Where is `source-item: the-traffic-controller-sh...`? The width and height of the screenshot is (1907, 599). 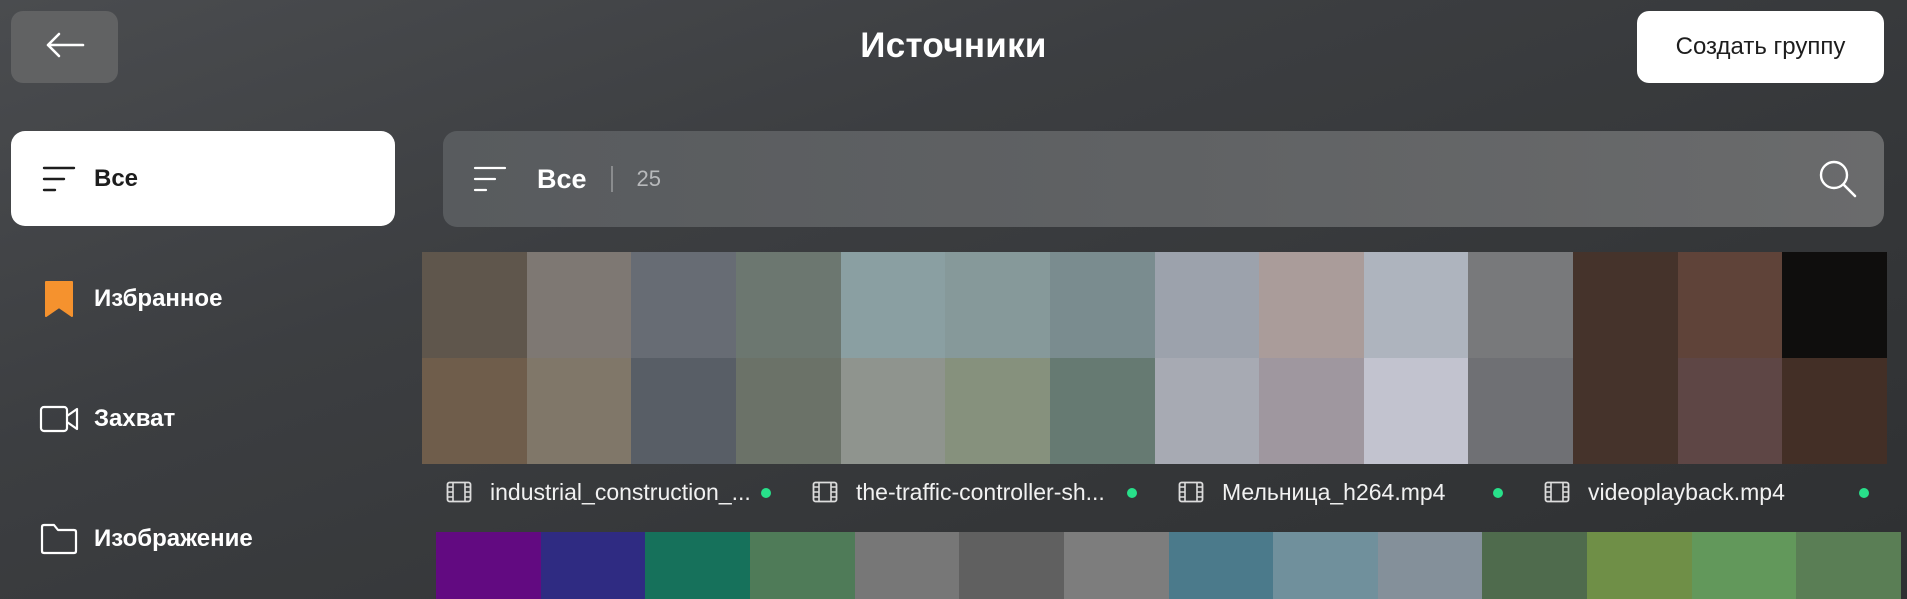 source-item: the-traffic-controller-sh... is located at coordinates (971, 492).